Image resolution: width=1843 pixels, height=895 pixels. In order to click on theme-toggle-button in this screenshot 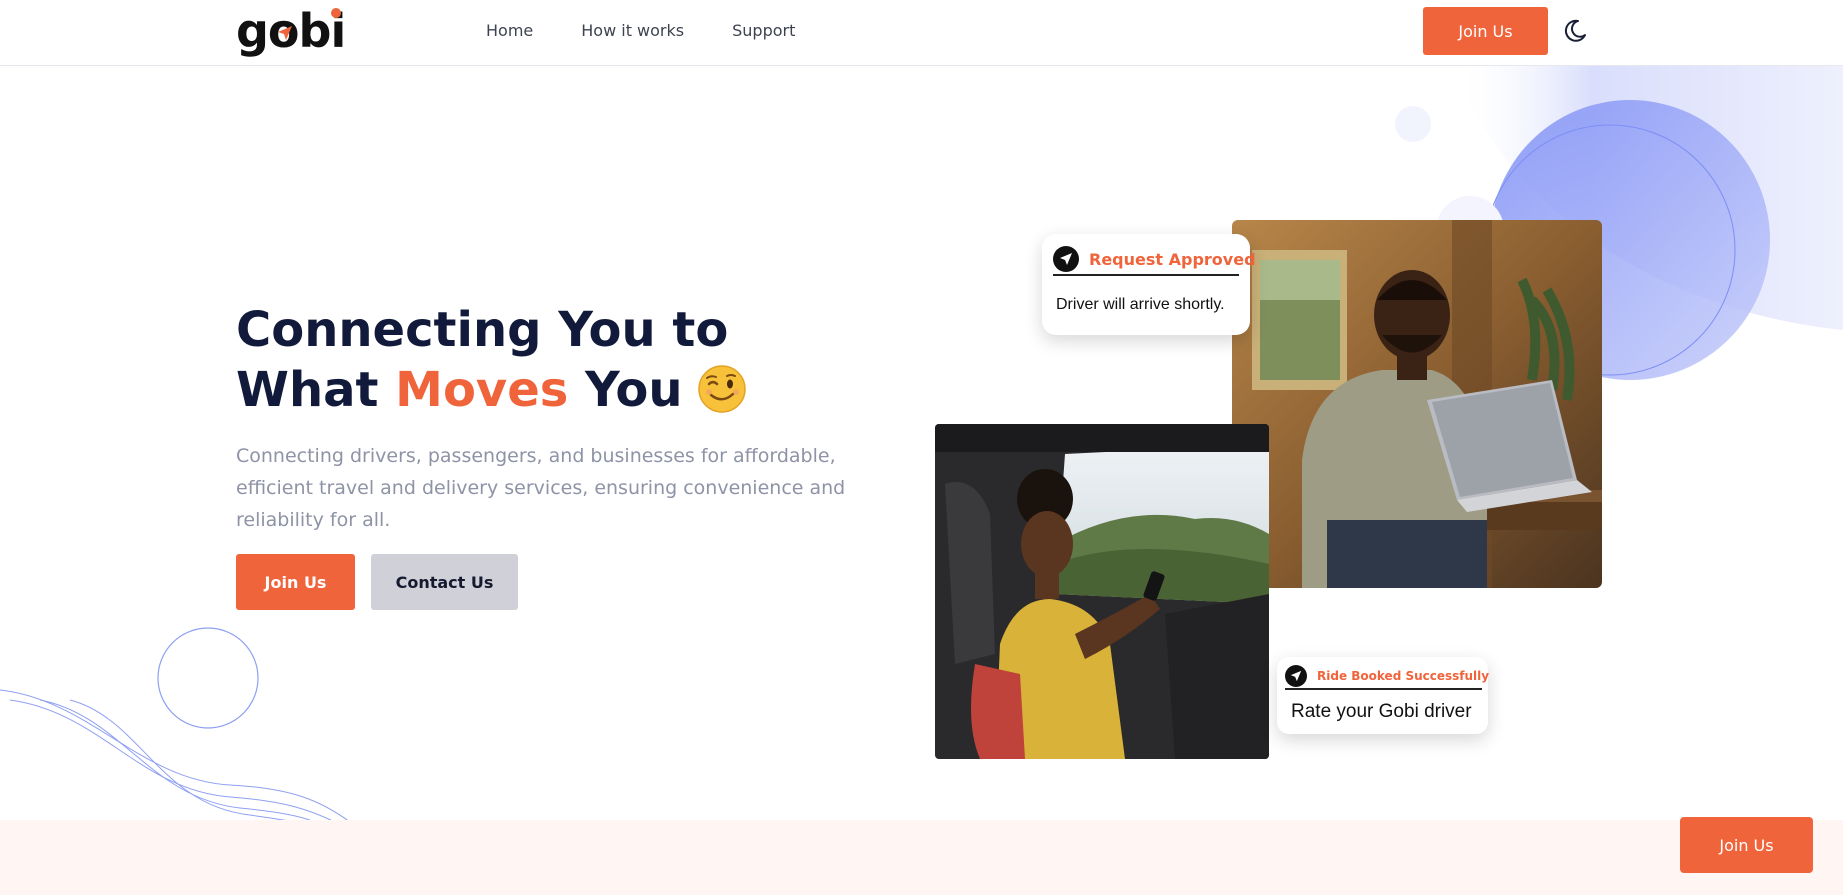, I will do `click(1575, 31)`.